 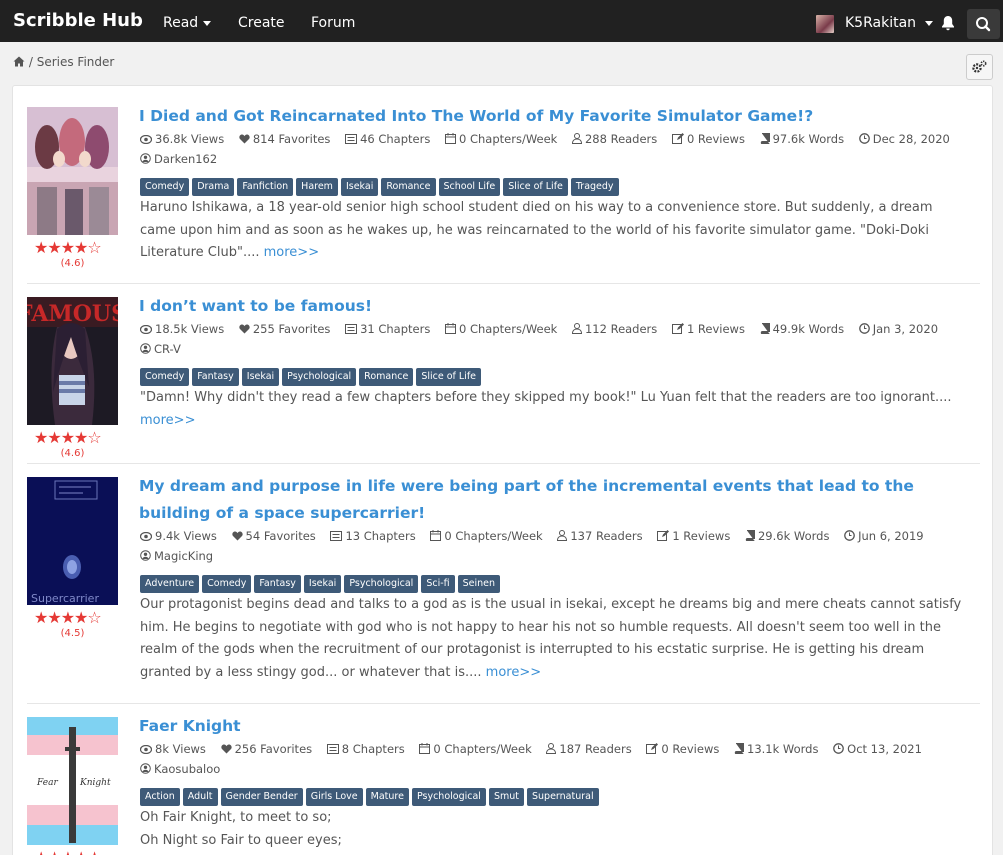 What do you see at coordinates (78, 20) in the screenshot?
I see `brand-logo: Scribble Hub` at bounding box center [78, 20].